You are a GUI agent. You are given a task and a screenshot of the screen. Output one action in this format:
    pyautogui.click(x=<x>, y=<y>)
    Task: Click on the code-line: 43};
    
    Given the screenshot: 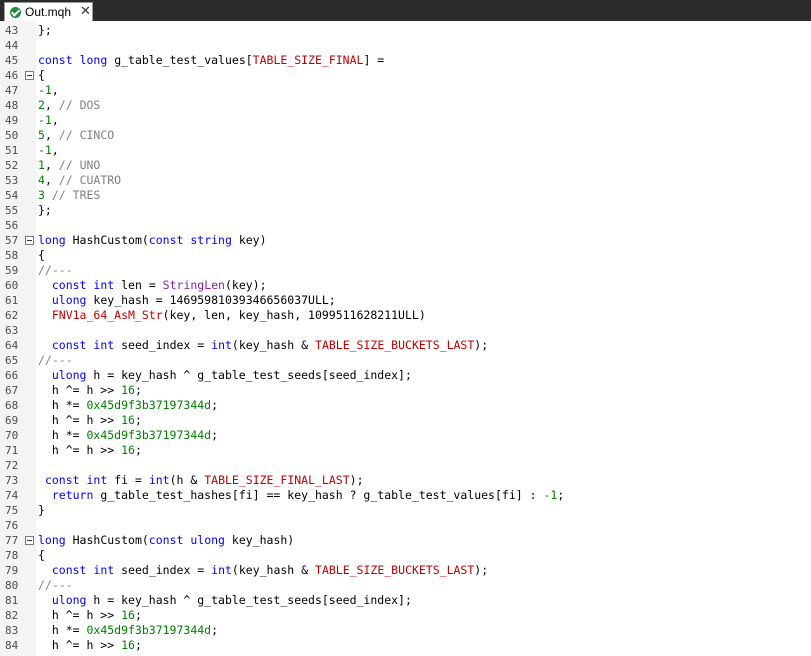 What is the action you would take?
    pyautogui.click(x=405, y=30)
    